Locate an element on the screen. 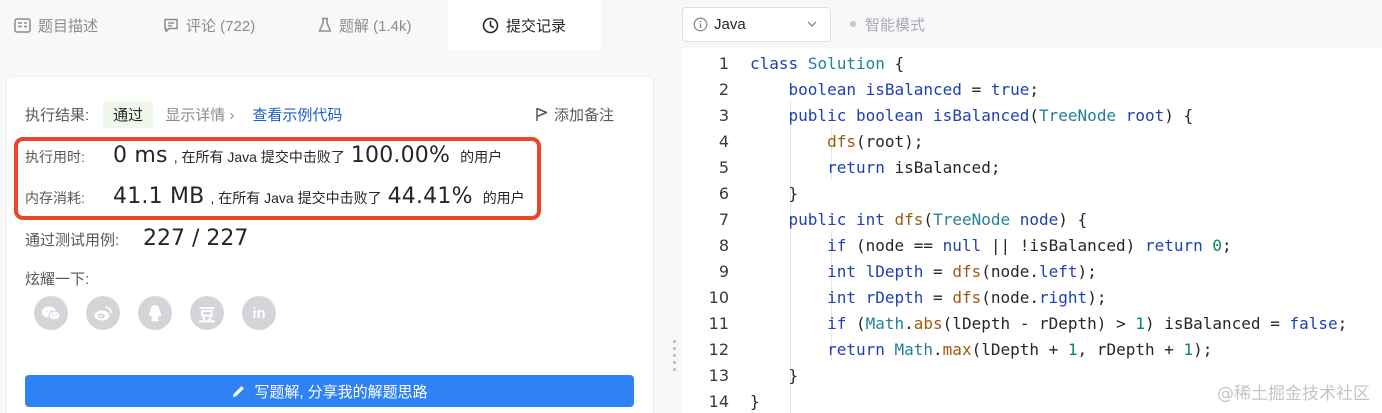 The height and width of the screenshot is (413, 1382). add-note-label: 添加备注 is located at coordinates (584, 115).